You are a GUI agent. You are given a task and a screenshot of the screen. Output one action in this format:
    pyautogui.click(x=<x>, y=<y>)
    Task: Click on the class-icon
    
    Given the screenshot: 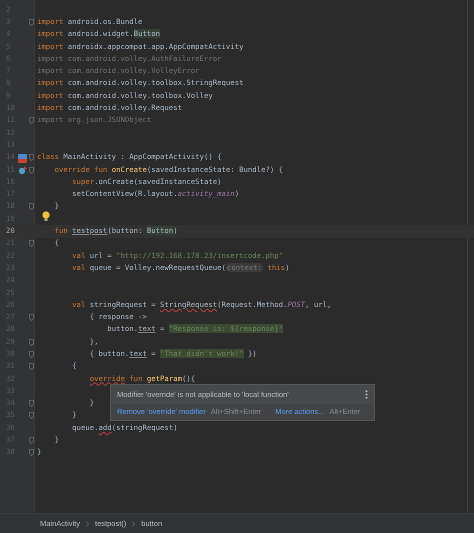 What is the action you would take?
    pyautogui.click(x=22, y=158)
    